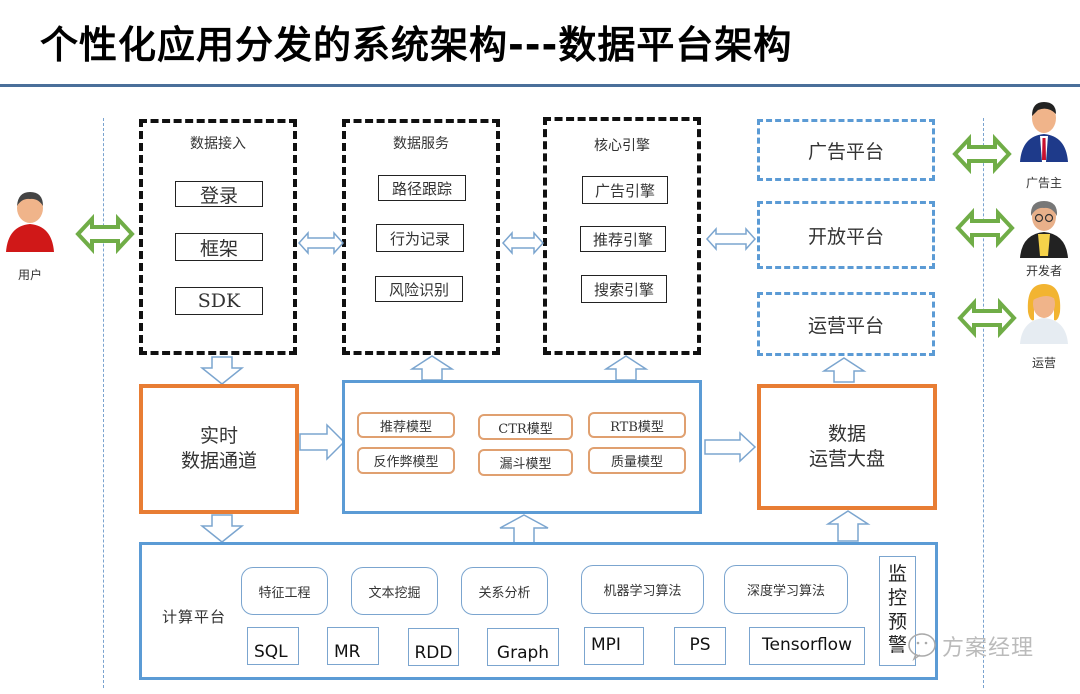  Describe the element at coordinates (219, 247) in the screenshot. I see `data-access-item-framework: 框架` at that location.